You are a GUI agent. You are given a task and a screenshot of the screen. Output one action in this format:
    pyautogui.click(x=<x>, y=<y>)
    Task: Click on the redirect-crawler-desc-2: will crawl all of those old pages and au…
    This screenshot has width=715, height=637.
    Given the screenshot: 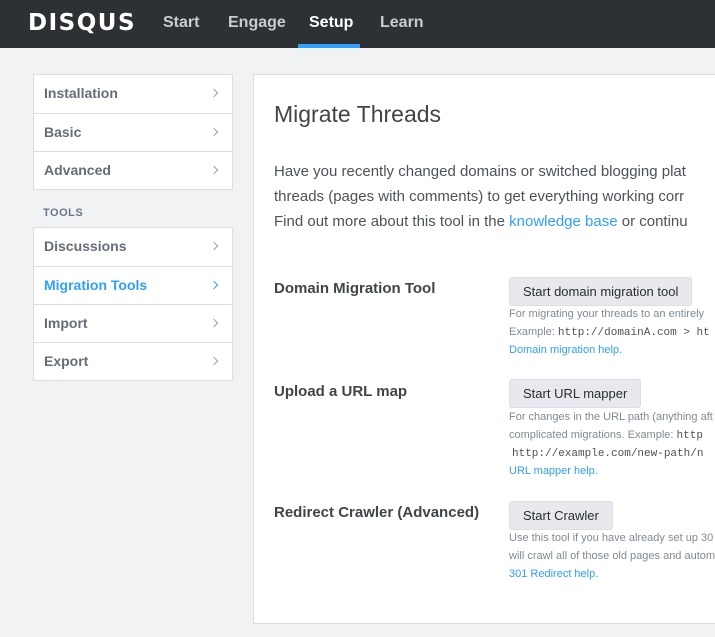 What is the action you would take?
    pyautogui.click(x=612, y=556)
    